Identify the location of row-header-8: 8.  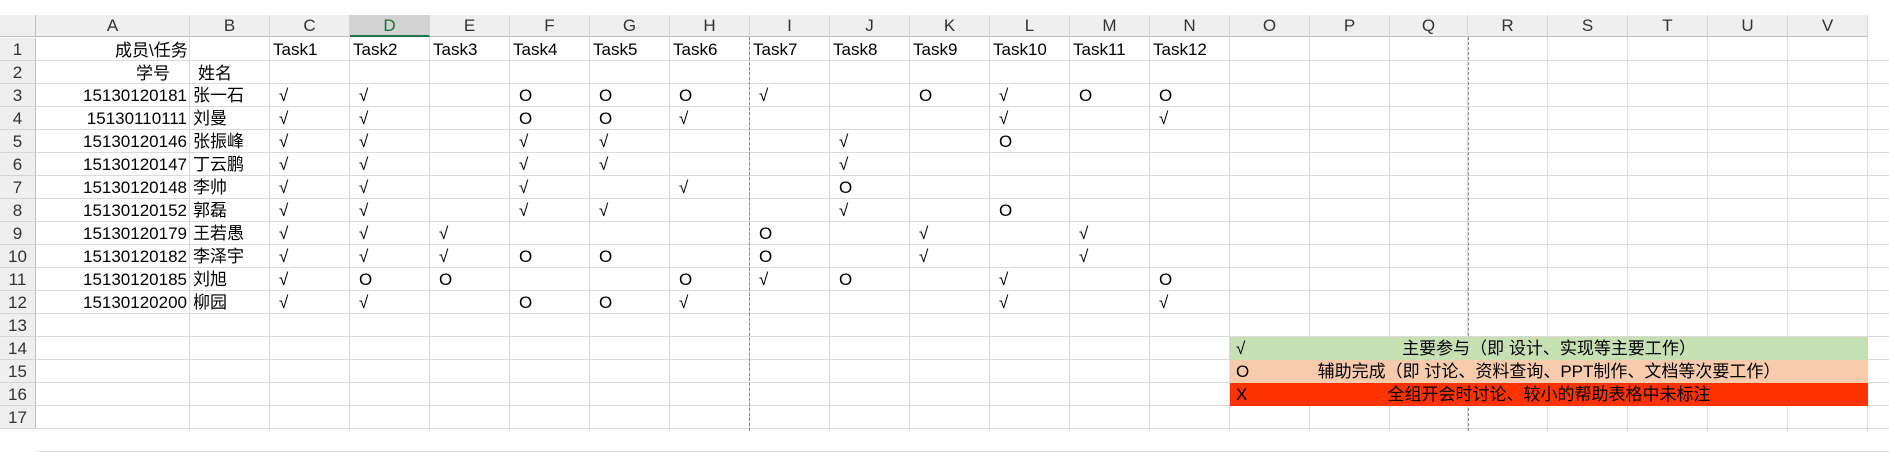
(18, 210).